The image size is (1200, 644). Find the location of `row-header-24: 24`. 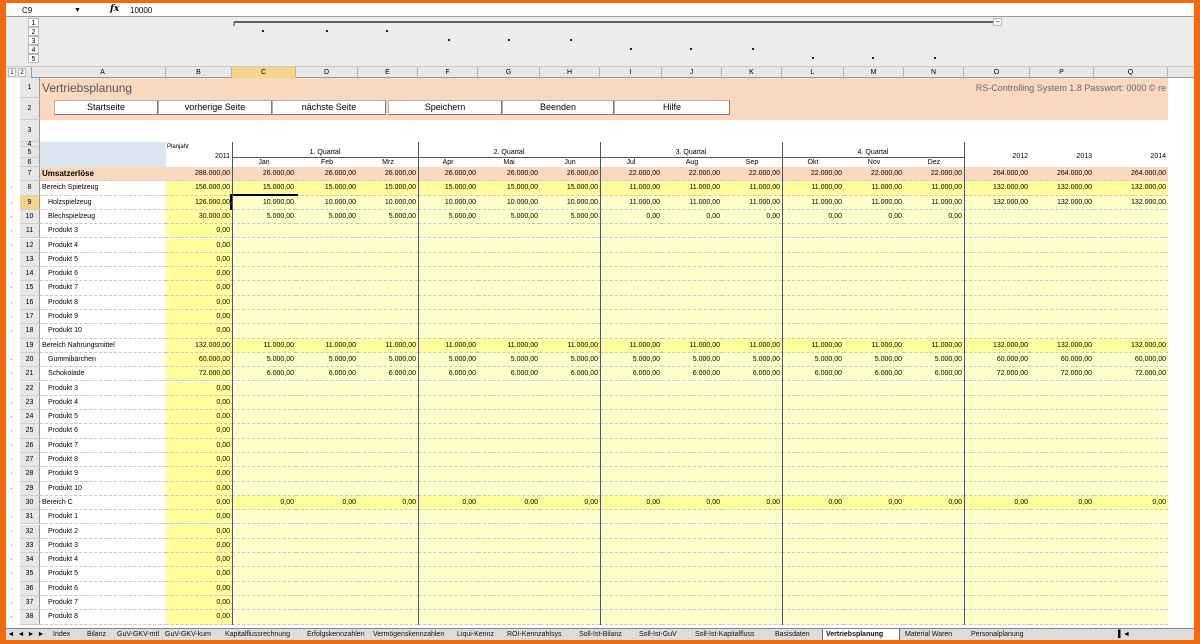

row-header-24: 24 is located at coordinates (30, 417).